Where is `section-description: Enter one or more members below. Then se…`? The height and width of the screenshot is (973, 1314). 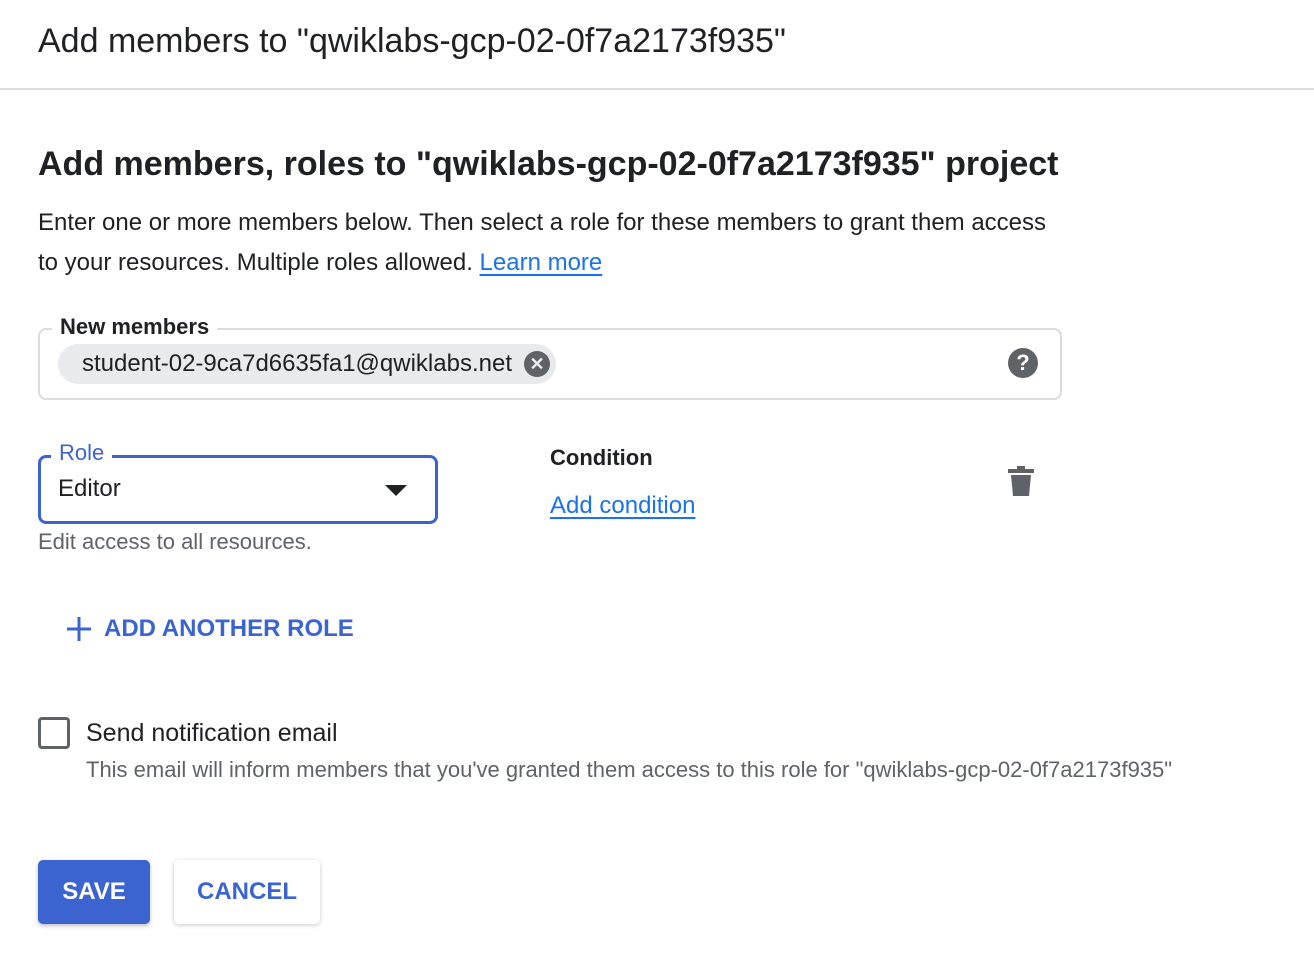
section-description: Enter one or more members below. Then se… is located at coordinates (553, 243).